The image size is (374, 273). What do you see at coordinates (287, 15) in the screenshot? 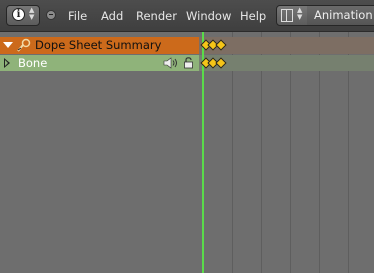
I see `screen-layout-icon` at bounding box center [287, 15].